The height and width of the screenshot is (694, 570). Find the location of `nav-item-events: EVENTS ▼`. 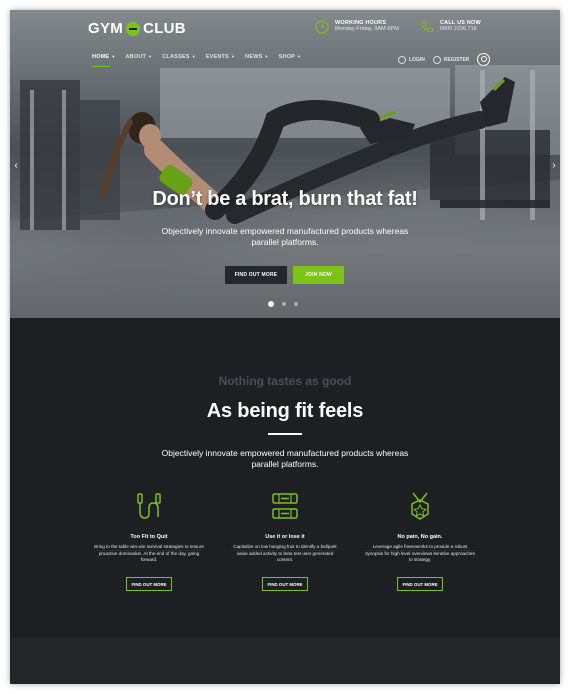

nav-item-events: EVENTS ▼ is located at coordinates (220, 59).